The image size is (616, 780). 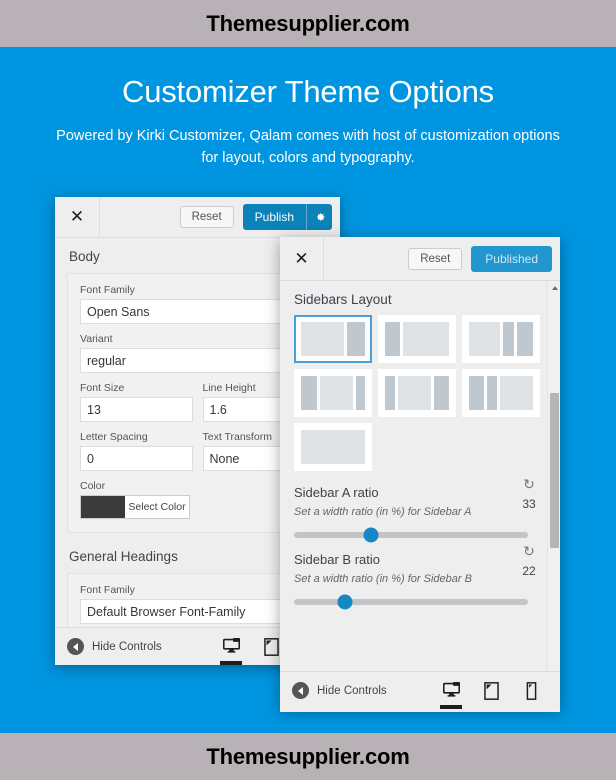 What do you see at coordinates (501, 339) in the screenshot?
I see `layout-option-content-two-right-sidebars` at bounding box center [501, 339].